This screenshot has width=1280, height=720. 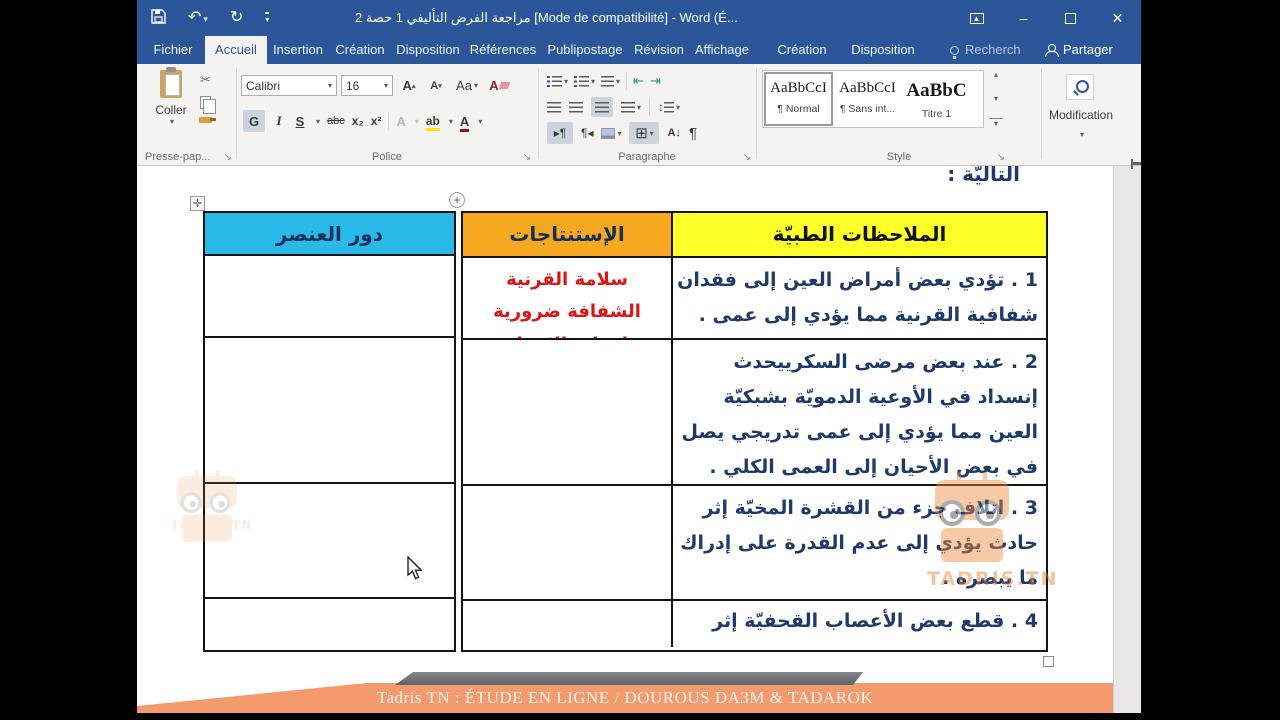 I want to click on styles-scroll-up-icon: ▴, so click(x=996, y=74).